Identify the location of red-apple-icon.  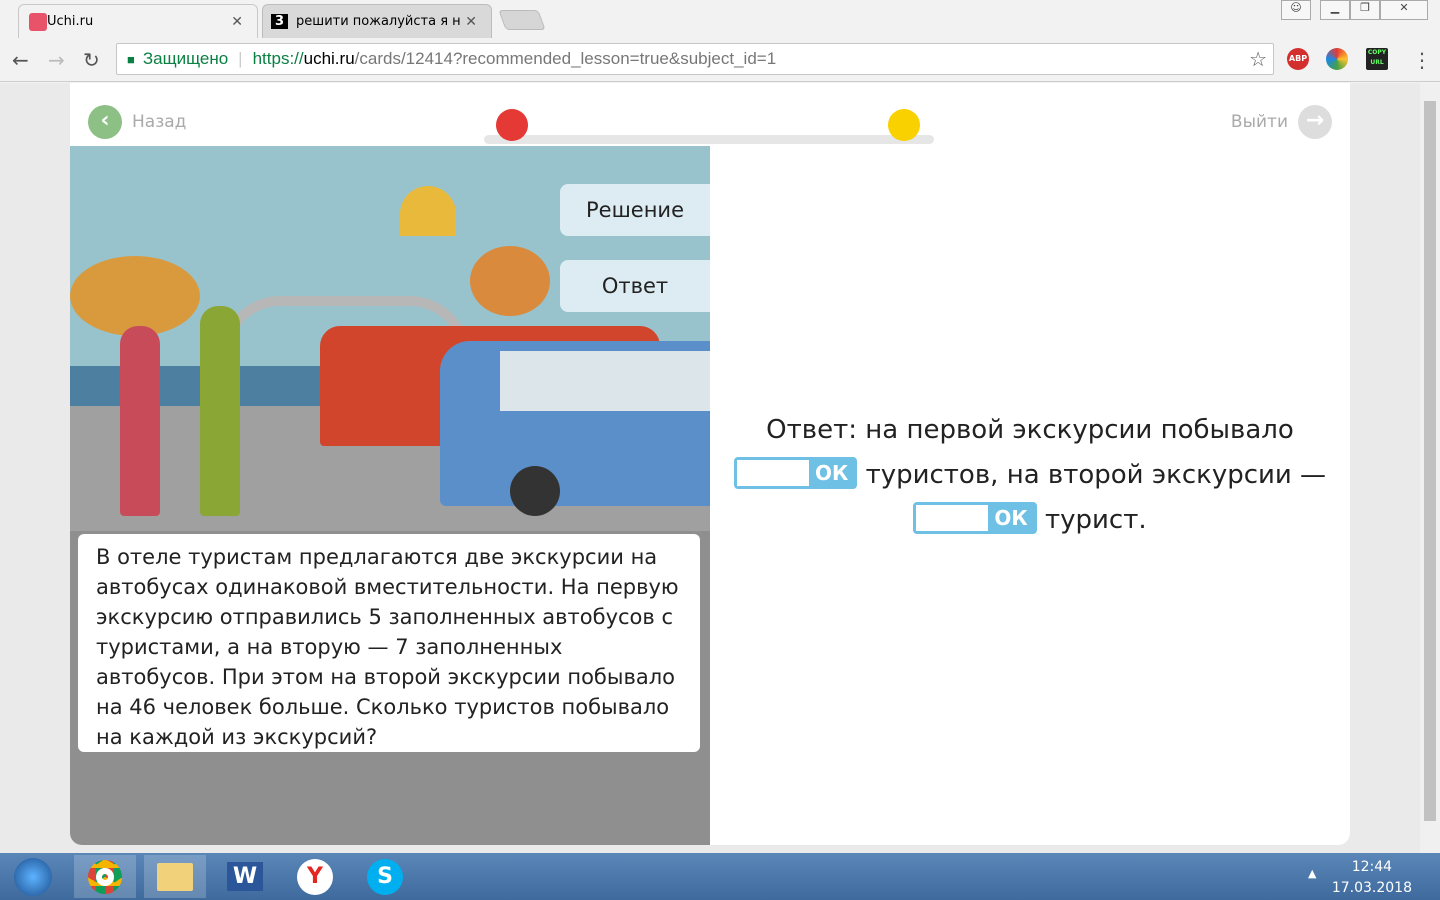
(512, 125).